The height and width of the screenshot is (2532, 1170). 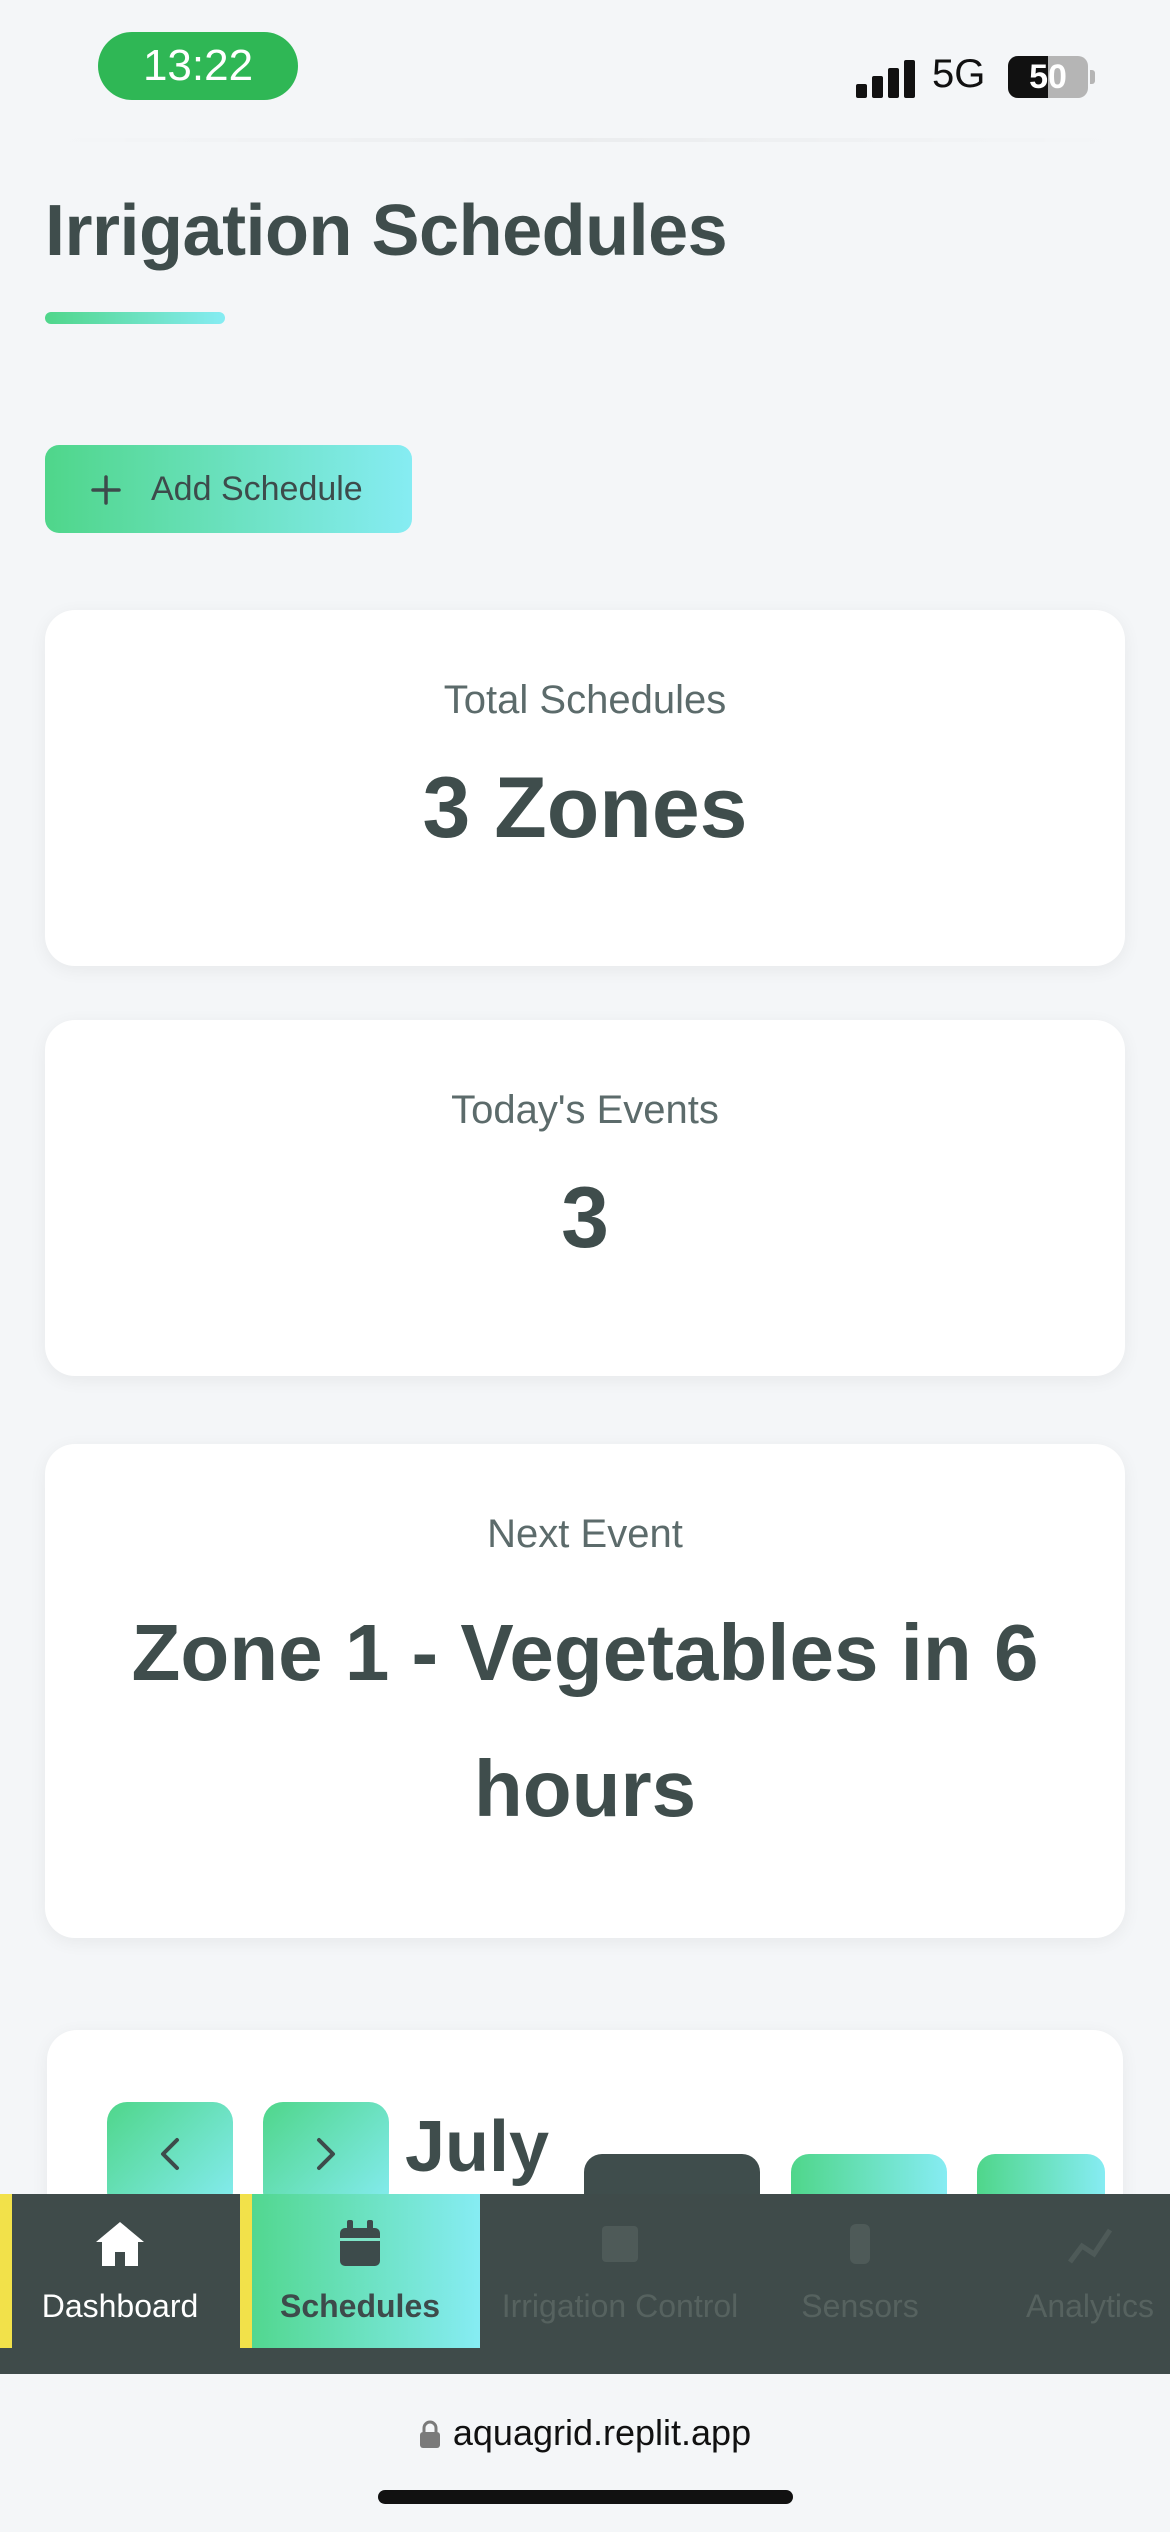 What do you see at coordinates (585, 1218) in the screenshot?
I see `stat-value: 3` at bounding box center [585, 1218].